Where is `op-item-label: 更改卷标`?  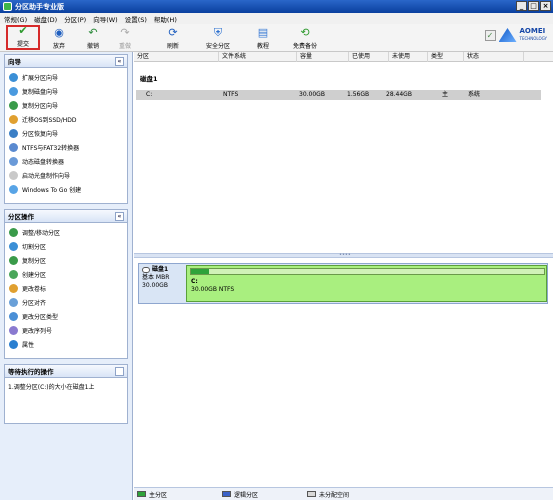
op-item-label: 更改卷标 is located at coordinates (66, 288).